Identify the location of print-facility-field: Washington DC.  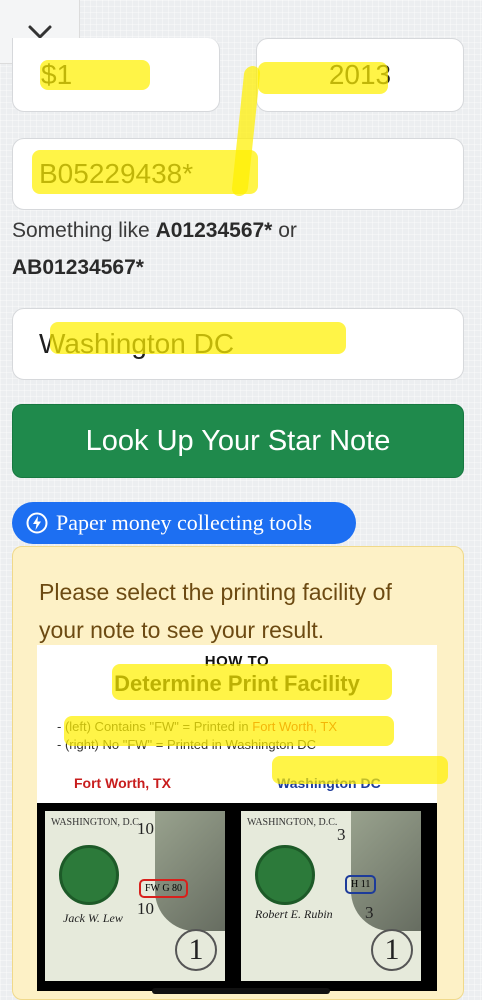
(238, 344).